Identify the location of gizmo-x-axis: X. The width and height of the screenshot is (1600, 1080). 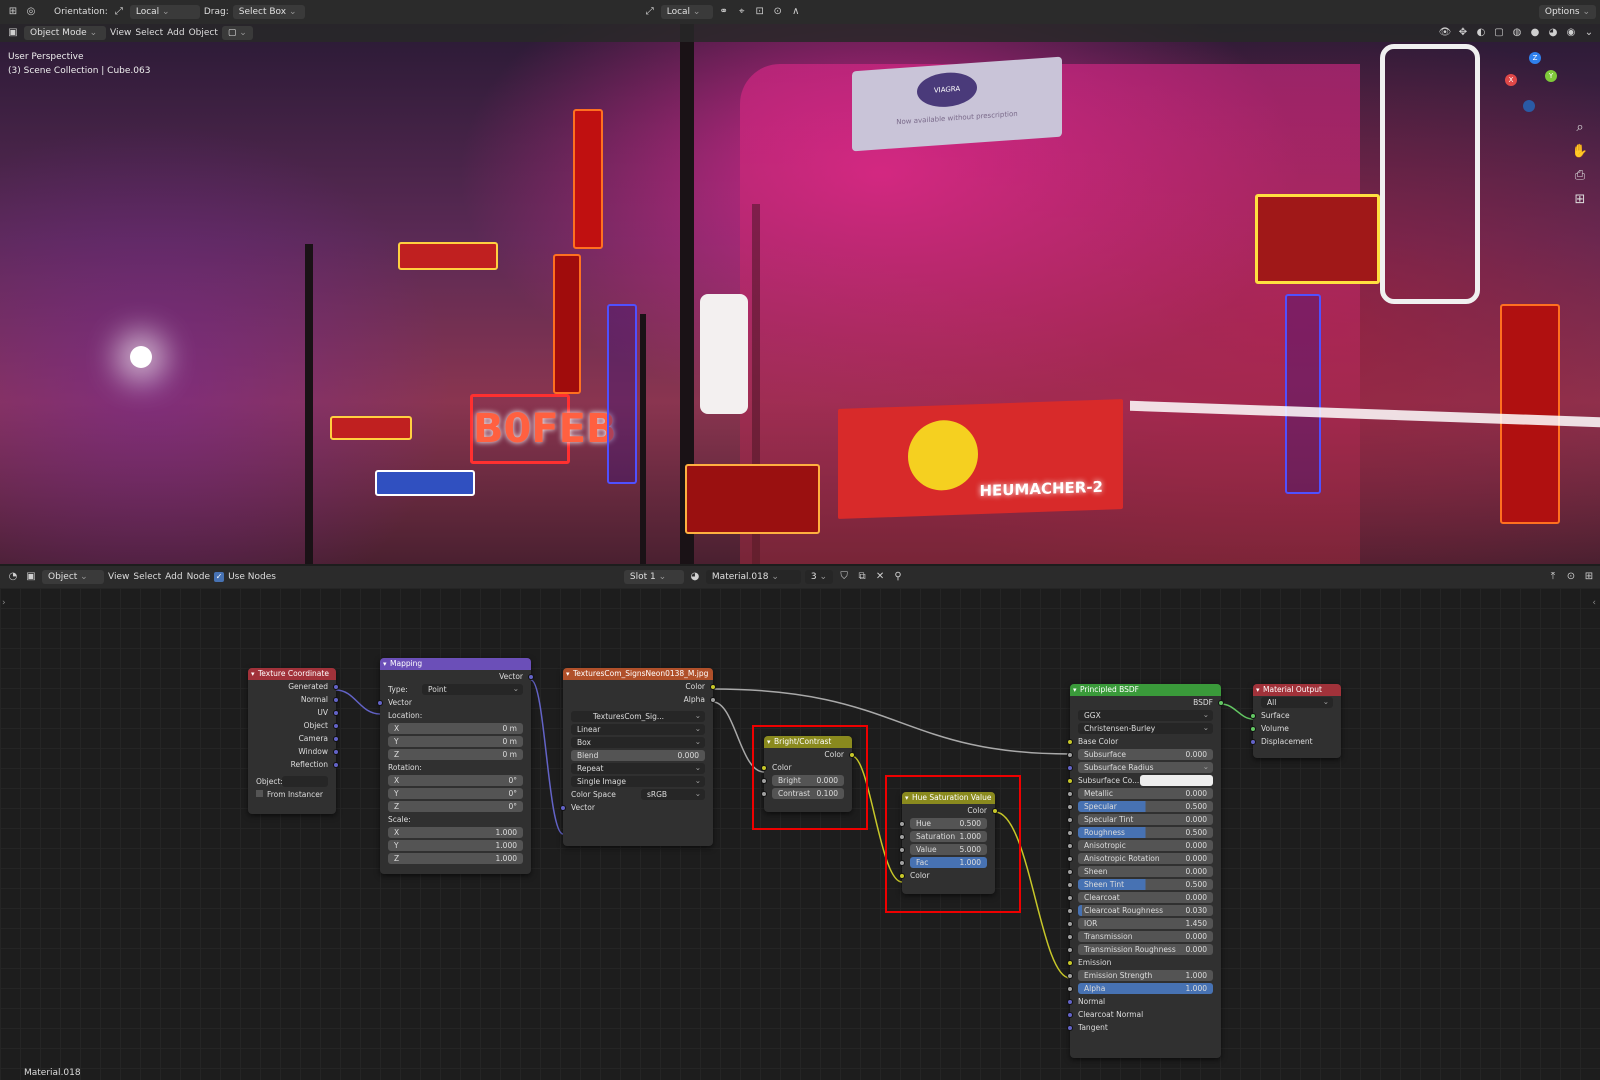
(1511, 80).